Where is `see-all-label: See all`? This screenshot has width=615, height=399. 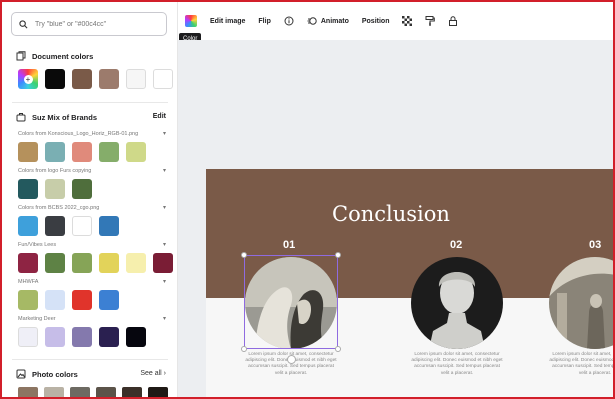 see-all-label: See all is located at coordinates (151, 373).